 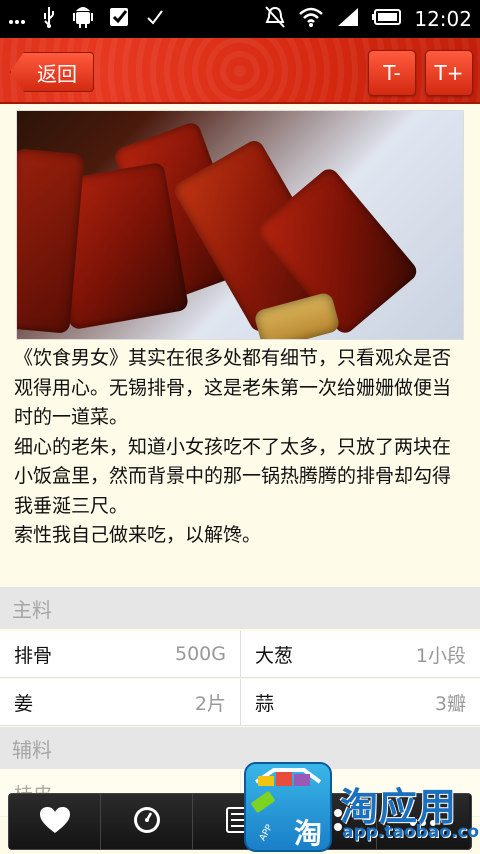 What do you see at coordinates (443, 19) in the screenshot?
I see `status-time: 12:02` at bounding box center [443, 19].